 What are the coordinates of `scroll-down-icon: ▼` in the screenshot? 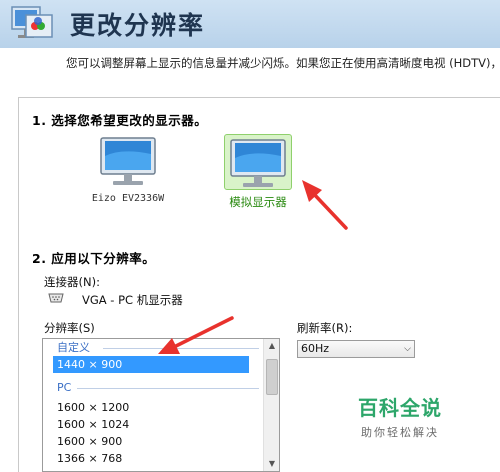 It's located at (271, 464).